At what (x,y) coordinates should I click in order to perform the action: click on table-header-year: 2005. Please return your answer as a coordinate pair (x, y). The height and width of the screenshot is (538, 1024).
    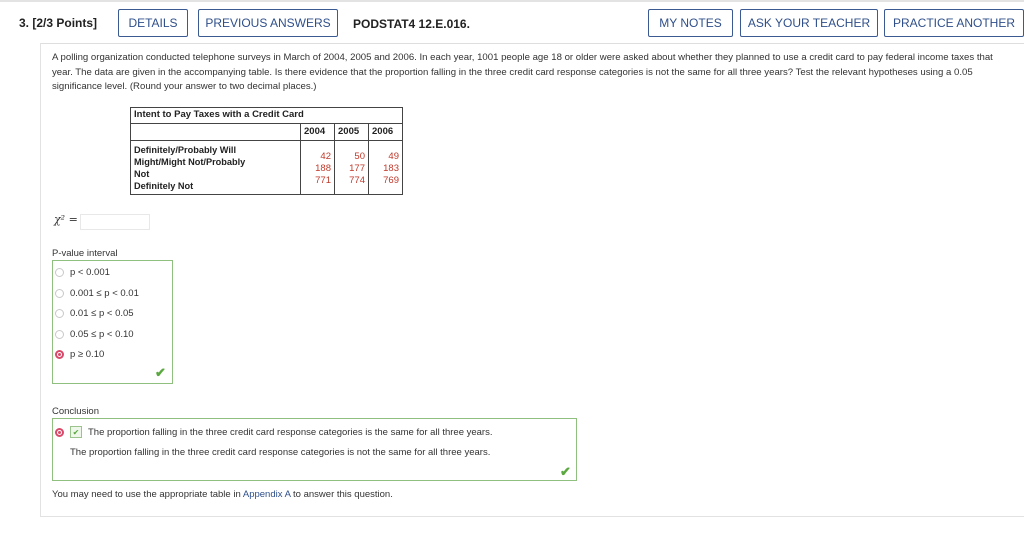
    Looking at the image, I should click on (349, 131).